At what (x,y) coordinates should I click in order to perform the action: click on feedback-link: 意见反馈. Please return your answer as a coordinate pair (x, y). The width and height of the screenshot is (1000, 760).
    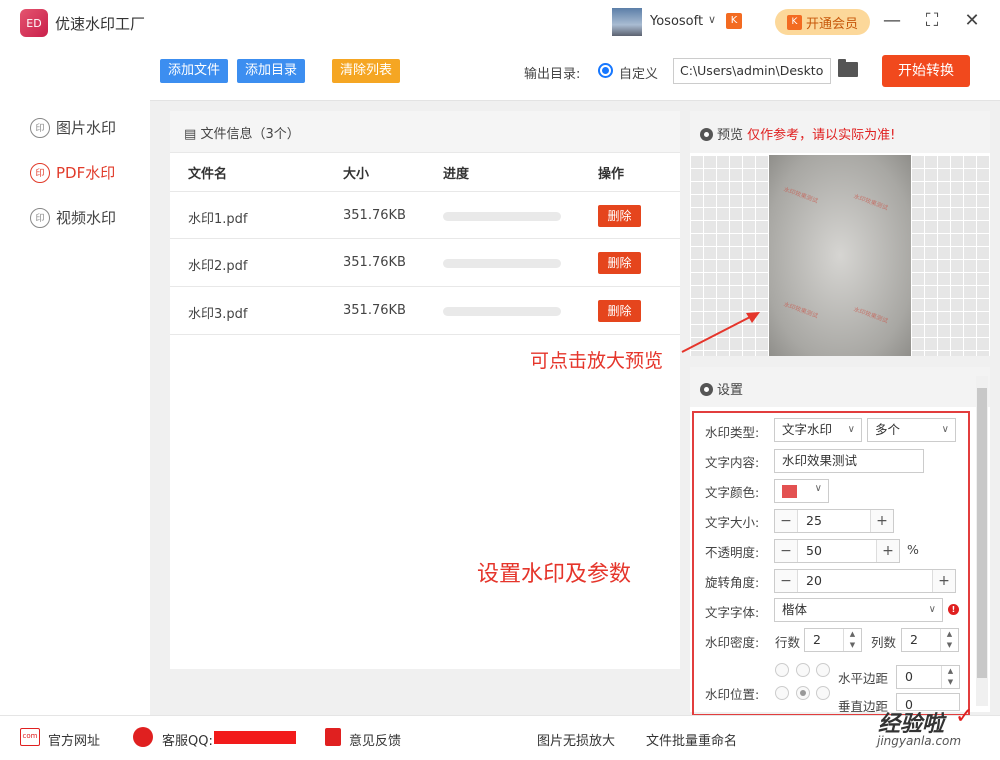
    Looking at the image, I should click on (375, 739).